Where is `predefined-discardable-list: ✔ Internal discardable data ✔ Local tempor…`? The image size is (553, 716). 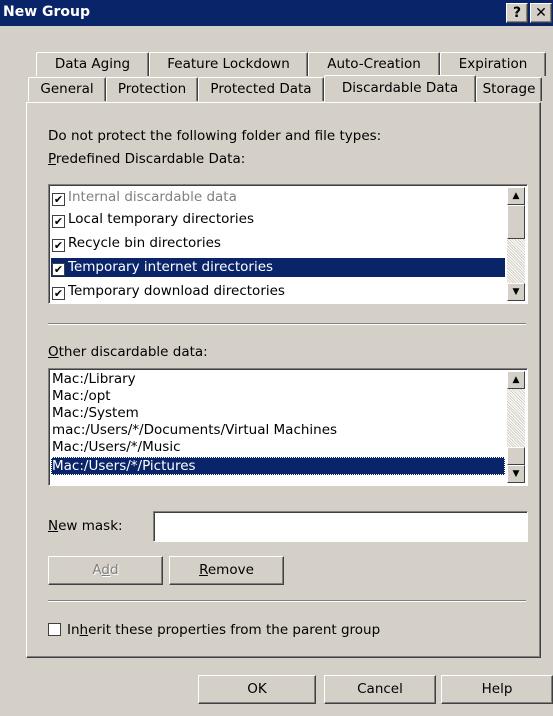
predefined-discardable-list: ✔ Internal discardable data ✔ Local tempor… is located at coordinates (288, 244).